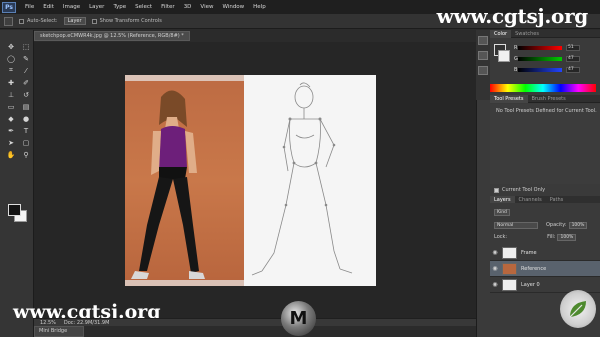 The image size is (600, 337). I want to click on slider-blue: B 47, so click(554, 70).